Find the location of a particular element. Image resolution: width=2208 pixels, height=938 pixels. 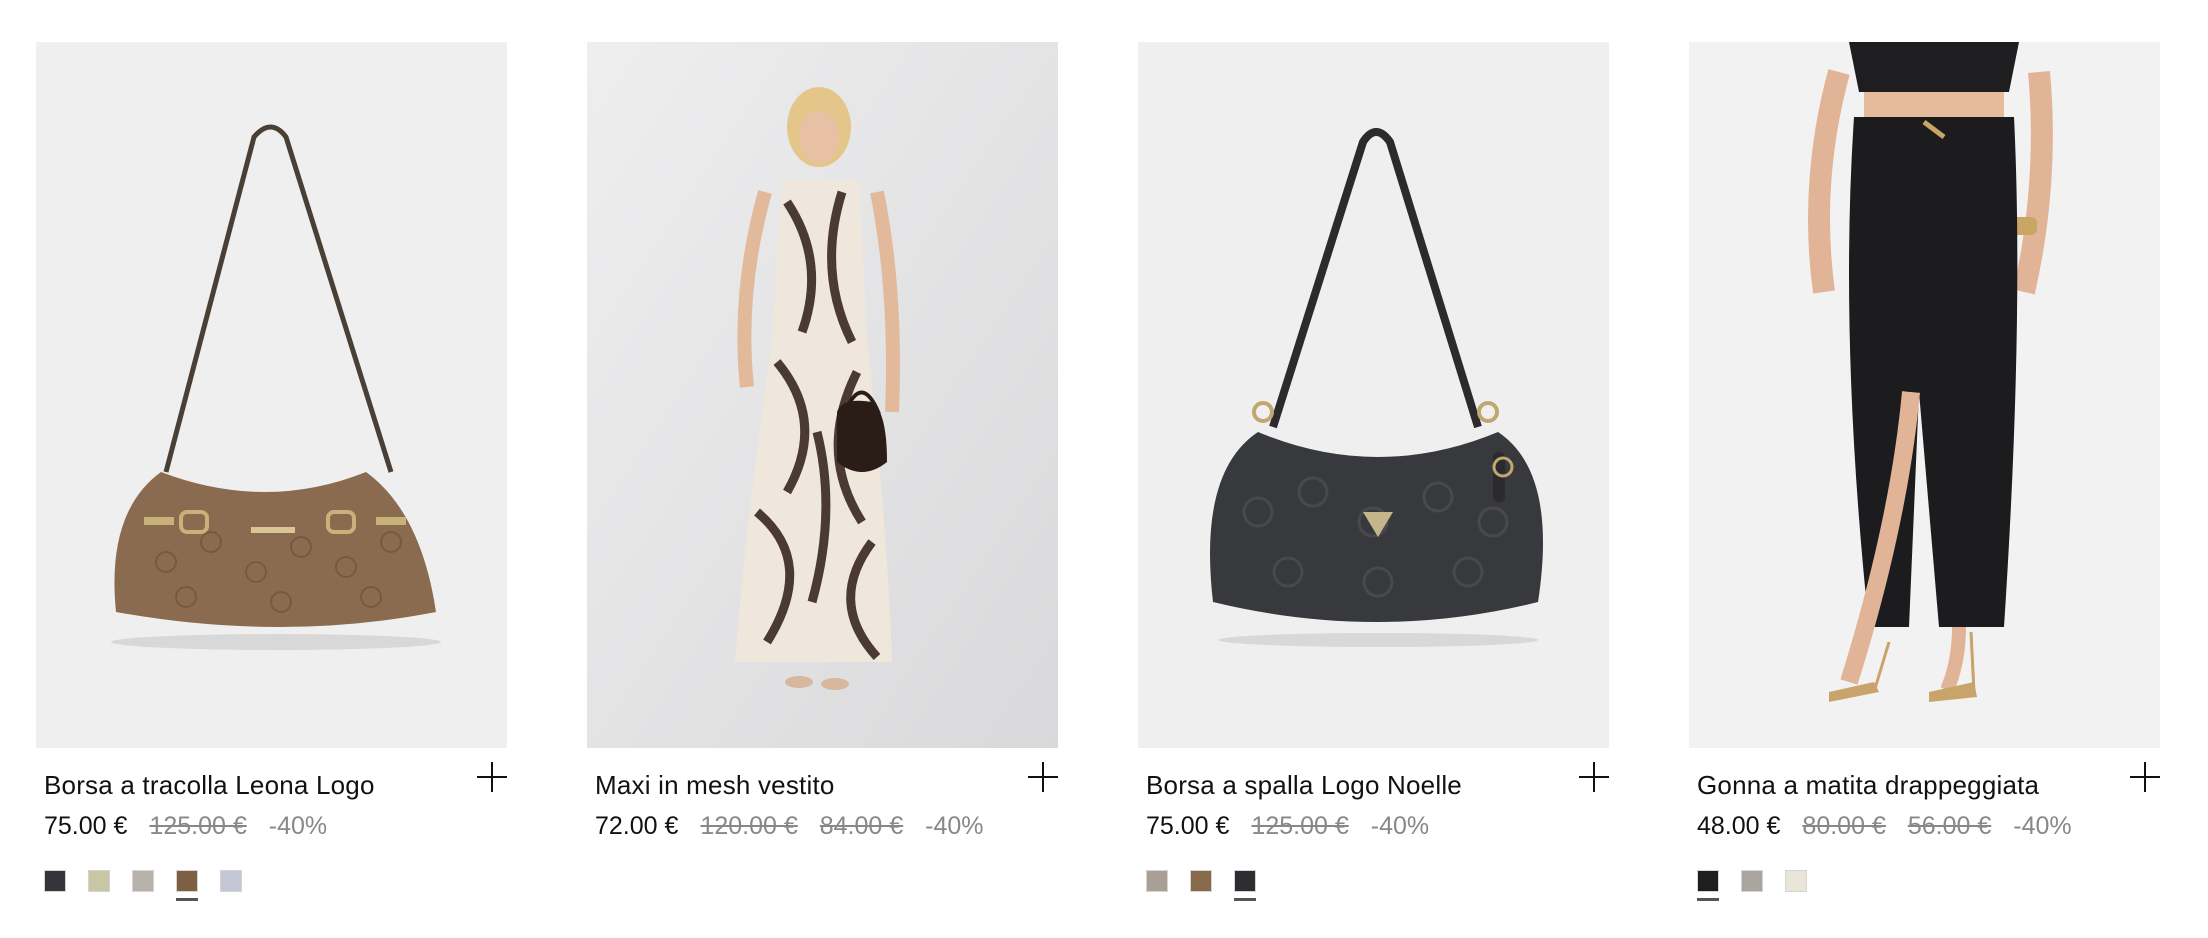

original-price: 120.00 € is located at coordinates (749, 826).